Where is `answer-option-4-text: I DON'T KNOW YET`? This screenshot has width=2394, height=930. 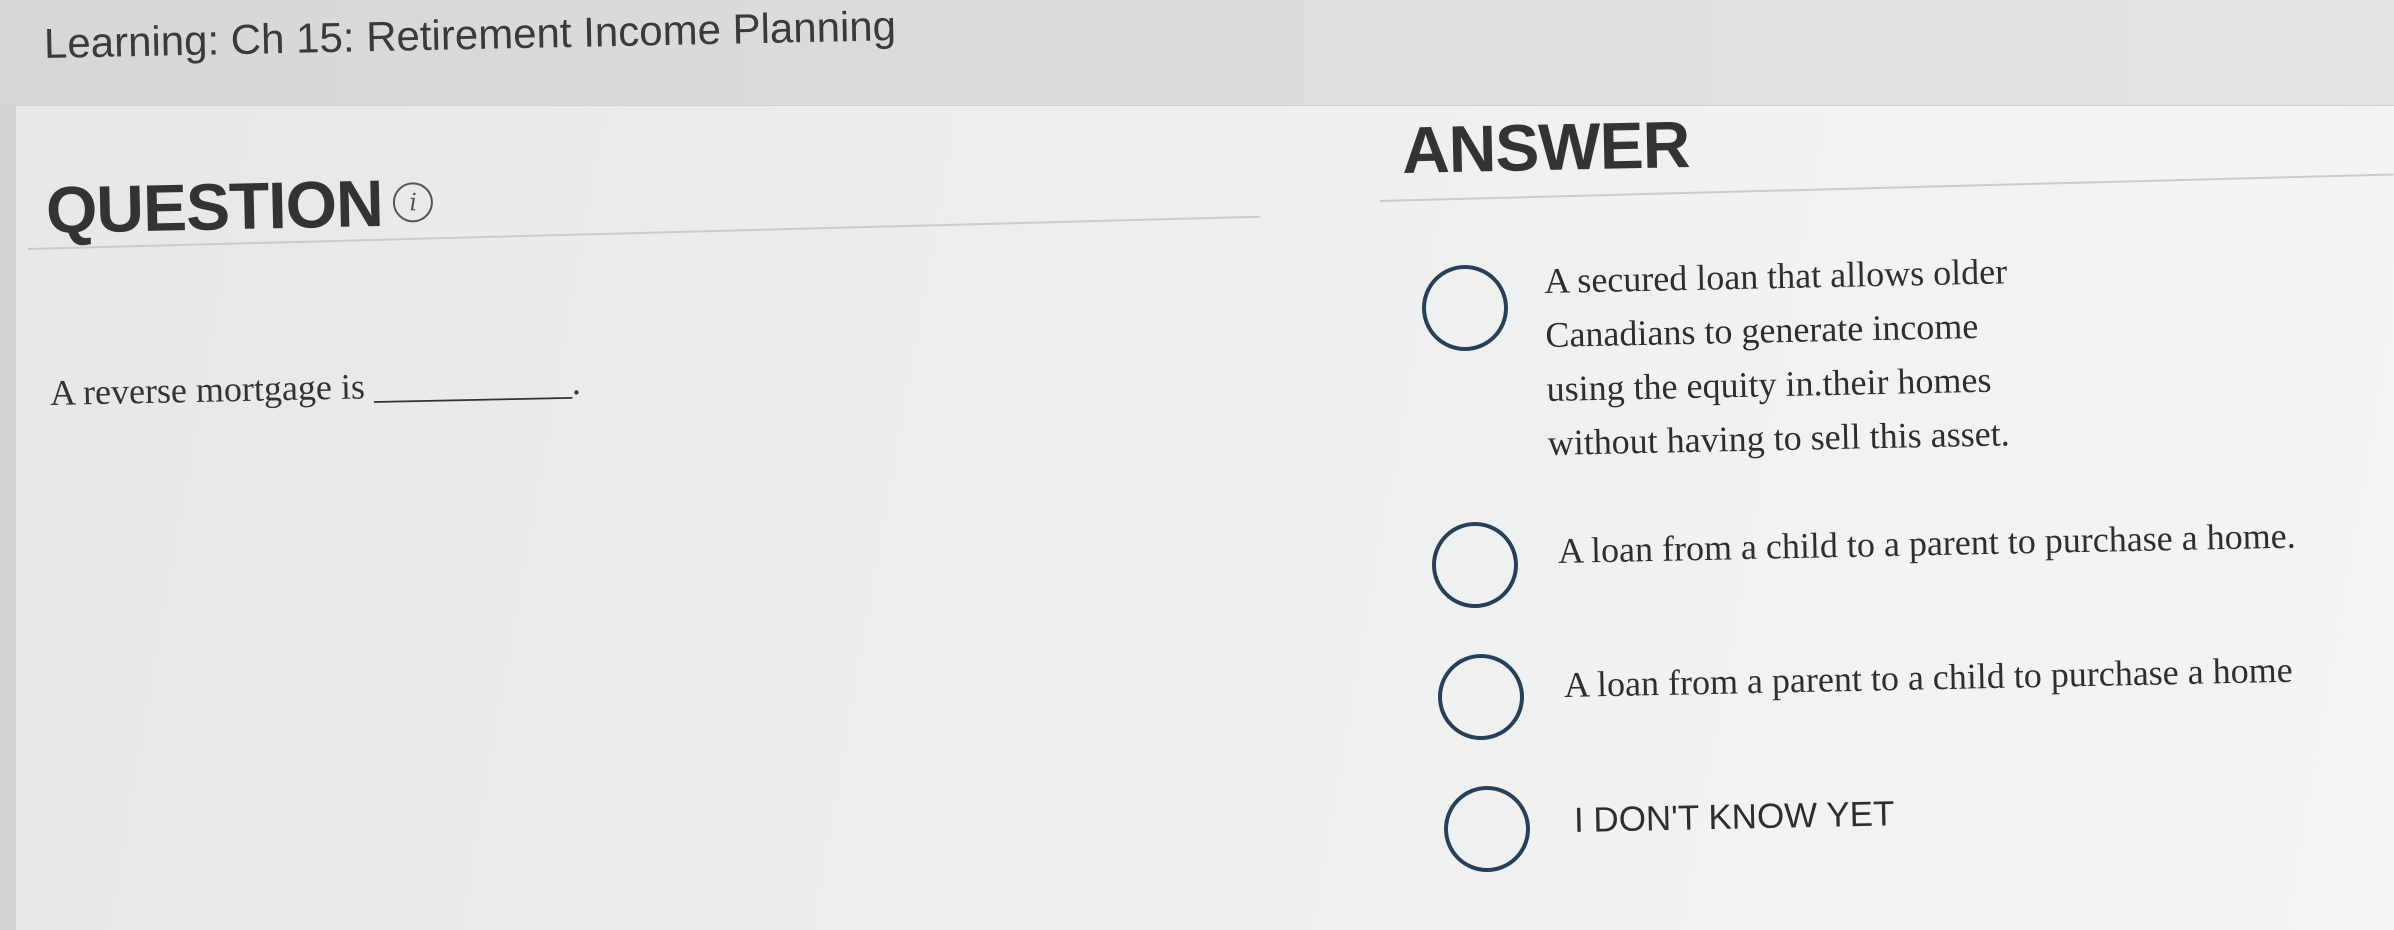 answer-option-4-text: I DON'T KNOW YET is located at coordinates (1734, 817).